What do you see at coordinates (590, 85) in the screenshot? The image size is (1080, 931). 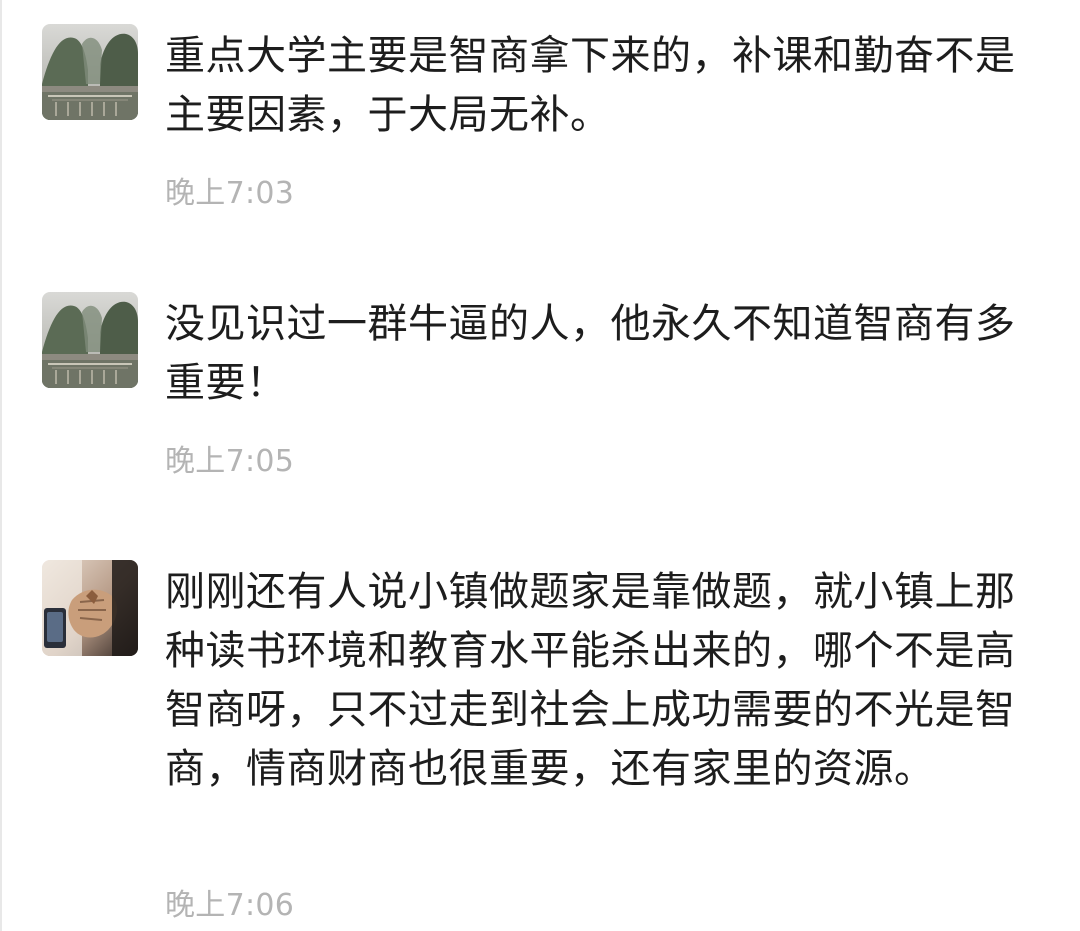 I see `comment-text: 重点大学主要是智商拿下来的，补课和勤奋不是主要因素，于大局无补。` at bounding box center [590, 85].